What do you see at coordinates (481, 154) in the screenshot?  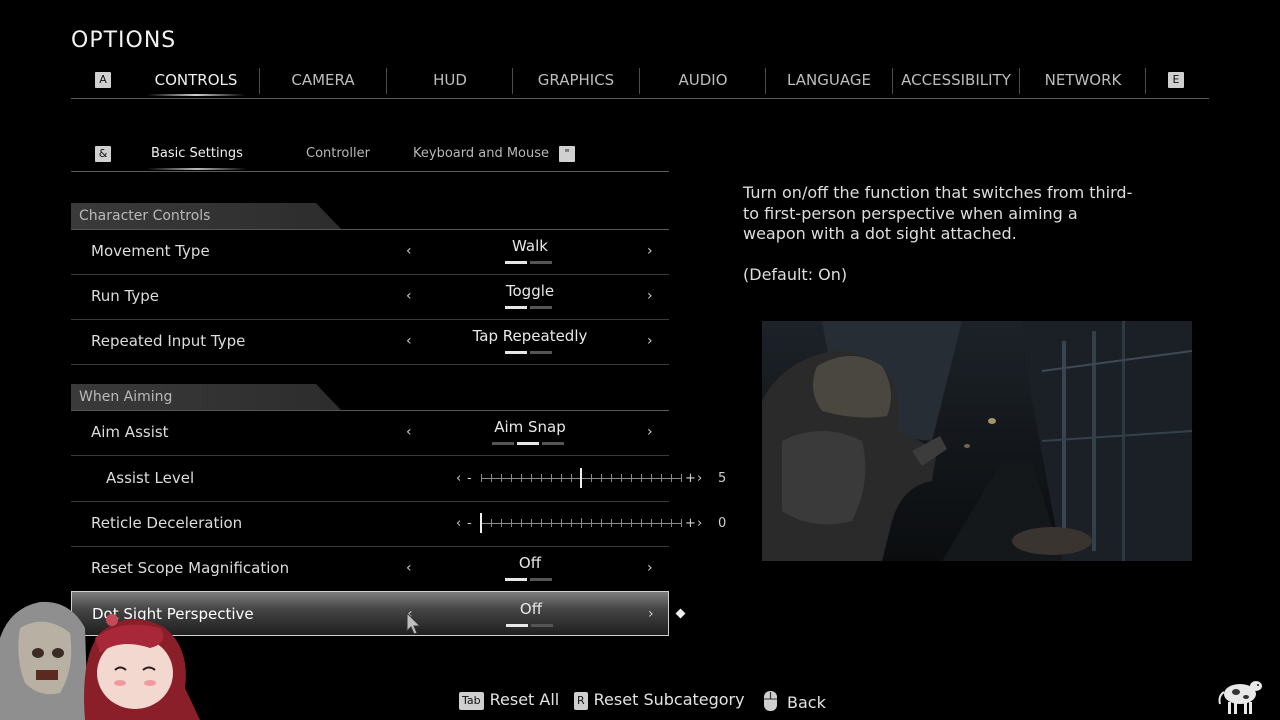 I see `subtab-keyboard-and-mouse: Keyboard and Mouse` at bounding box center [481, 154].